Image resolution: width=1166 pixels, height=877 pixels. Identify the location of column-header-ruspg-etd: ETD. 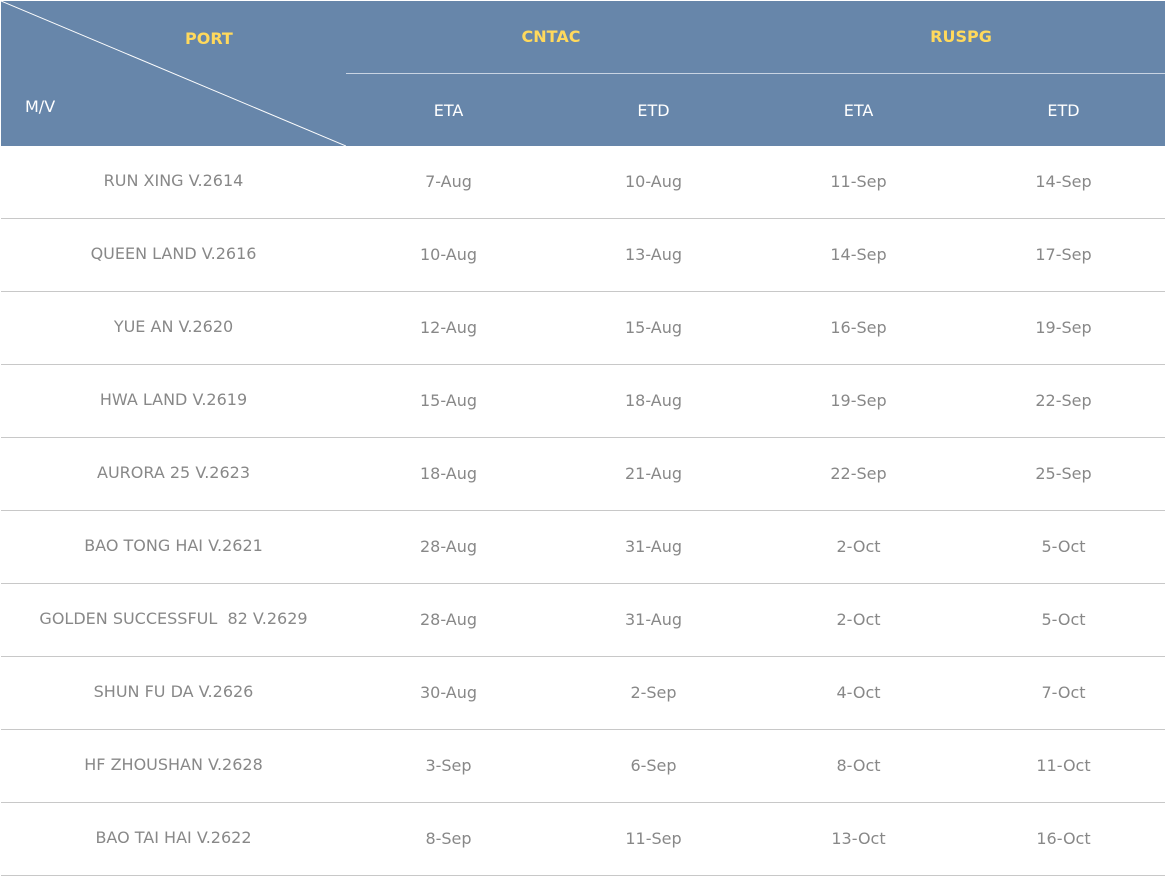
(1063, 110).